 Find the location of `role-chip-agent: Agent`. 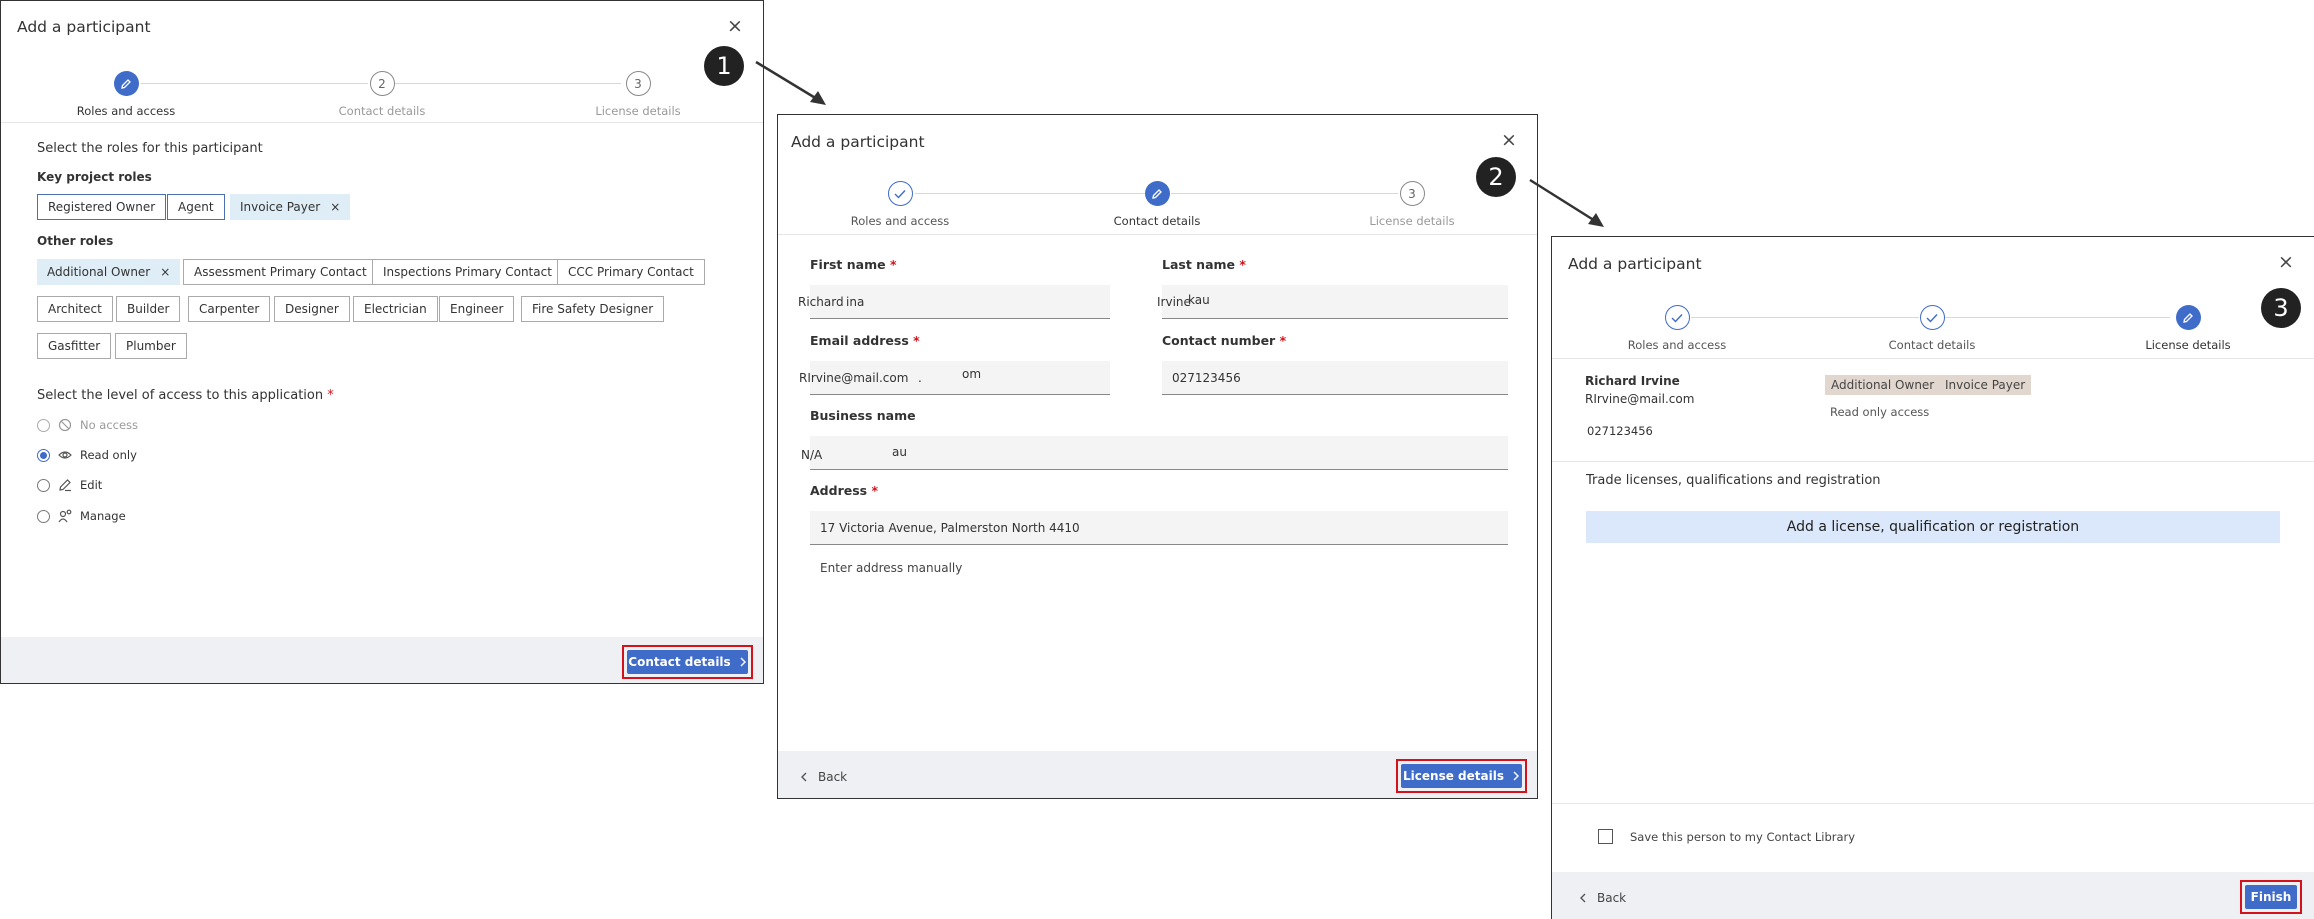

role-chip-agent: Agent is located at coordinates (196, 207).